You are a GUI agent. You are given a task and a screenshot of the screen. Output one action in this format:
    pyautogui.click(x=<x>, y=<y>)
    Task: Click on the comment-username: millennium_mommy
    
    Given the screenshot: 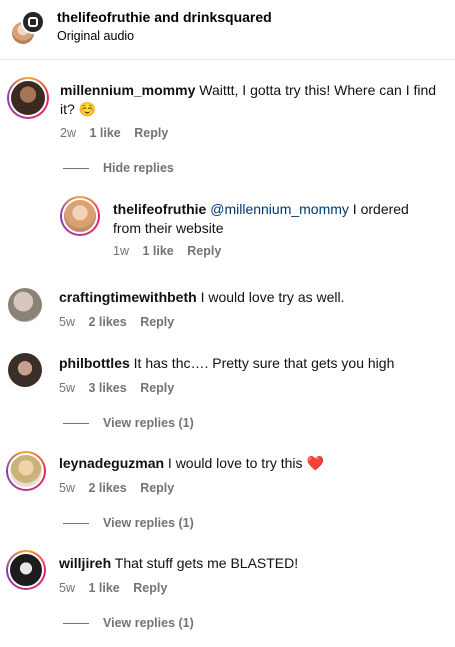 What is the action you would take?
    pyautogui.click(x=127, y=90)
    